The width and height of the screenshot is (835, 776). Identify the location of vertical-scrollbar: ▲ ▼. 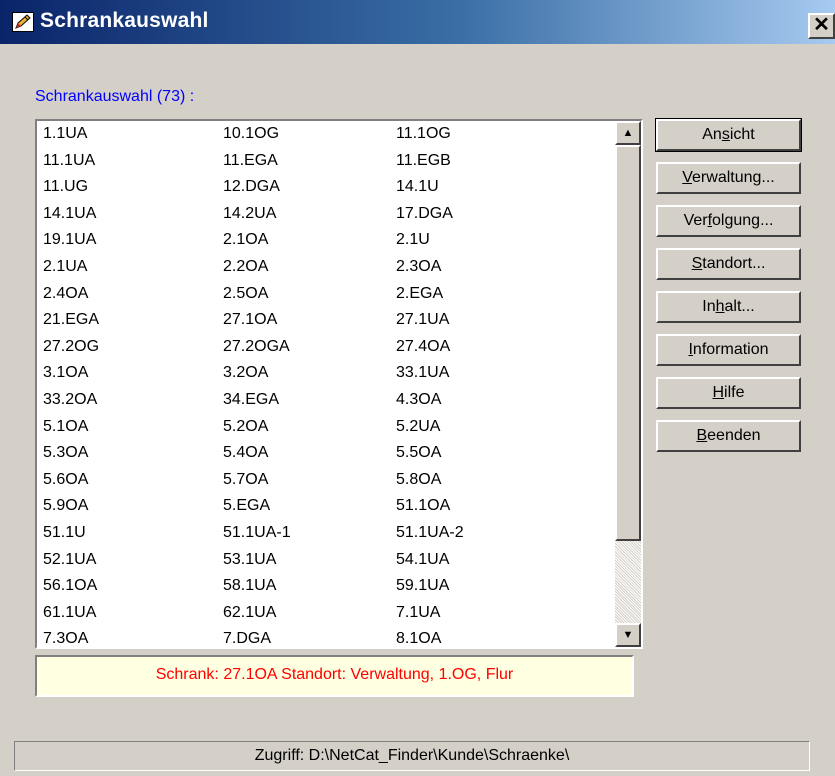
(628, 384).